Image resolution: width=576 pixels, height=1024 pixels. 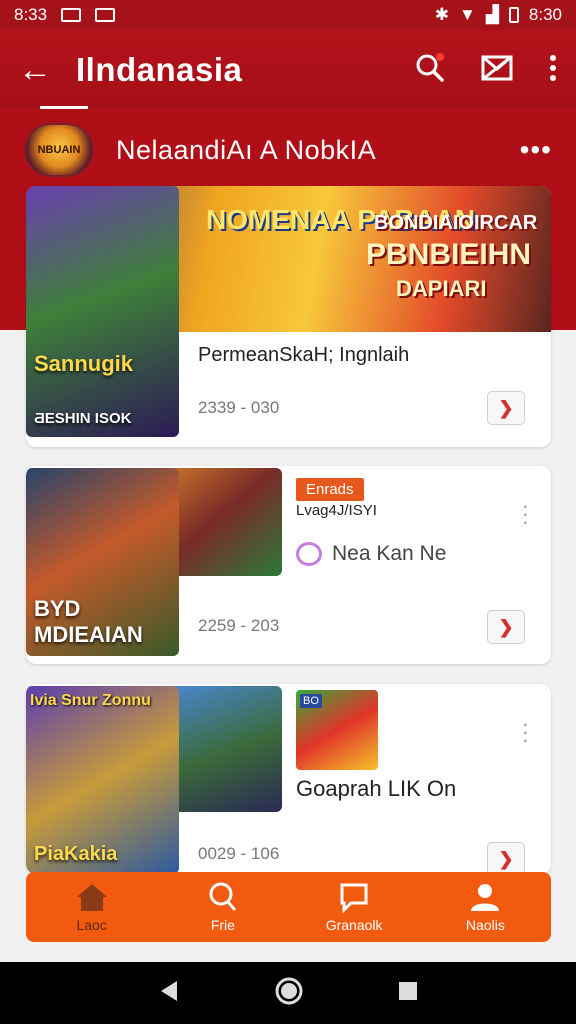 What do you see at coordinates (76, 854) in the screenshot?
I see `thumbnail-caption: PiaKakia` at bounding box center [76, 854].